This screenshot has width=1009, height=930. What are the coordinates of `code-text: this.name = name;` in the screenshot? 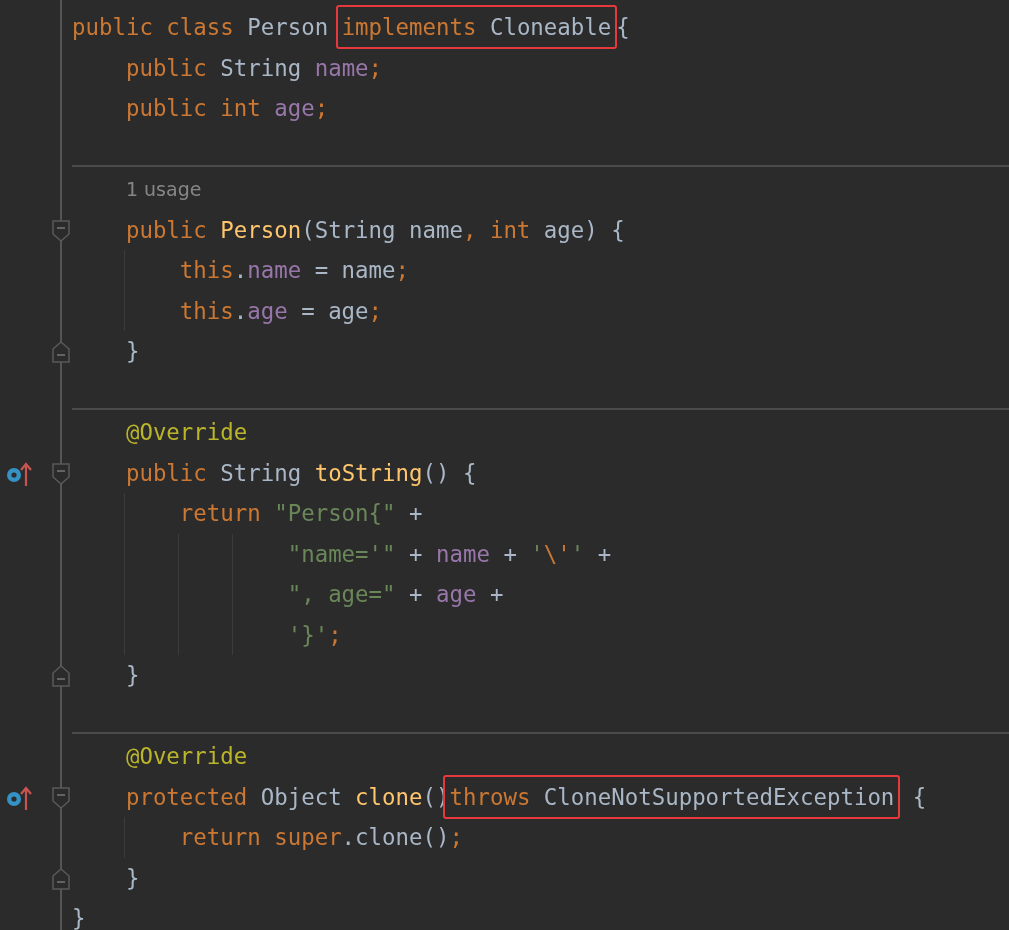 It's located at (294, 270).